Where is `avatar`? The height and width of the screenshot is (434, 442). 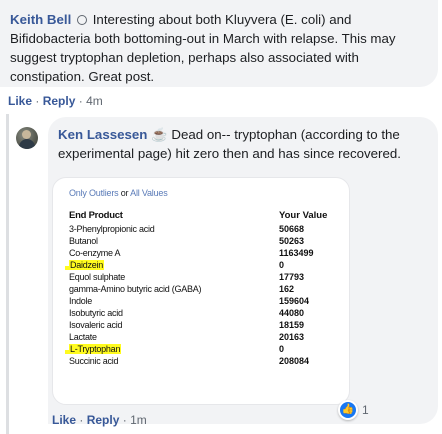 avatar is located at coordinates (27, 138).